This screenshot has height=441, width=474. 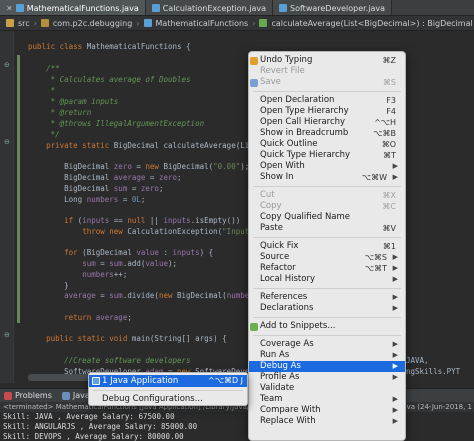 I want to click on code-fragment: JAVA,, so click(x=417, y=360).